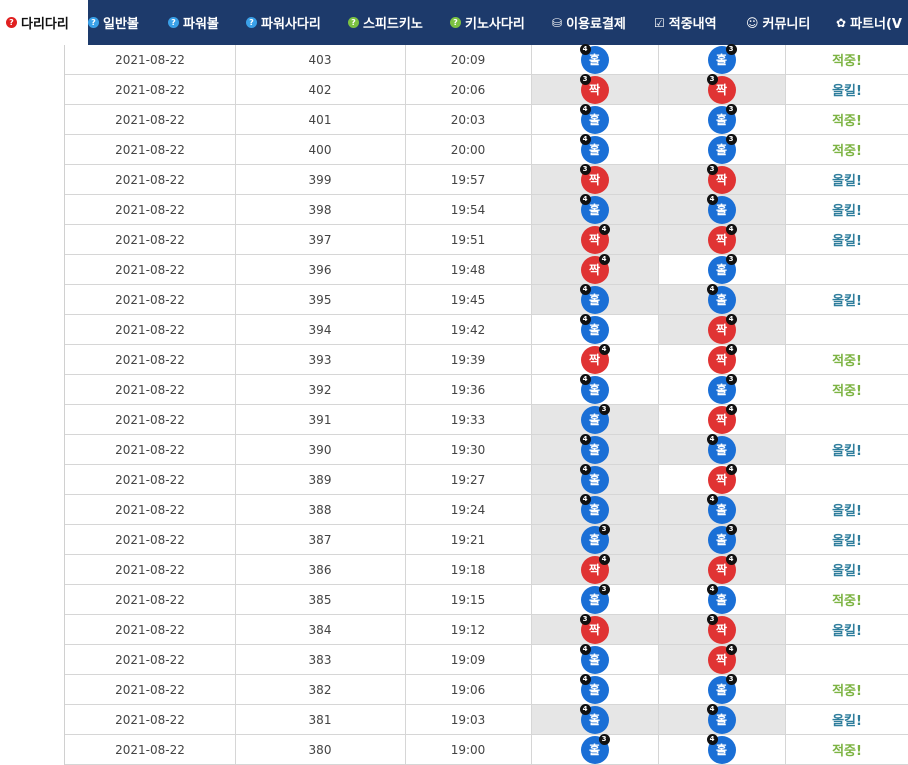  What do you see at coordinates (498, 22) in the screenshot?
I see `tab-6: ? 키노사다리` at bounding box center [498, 22].